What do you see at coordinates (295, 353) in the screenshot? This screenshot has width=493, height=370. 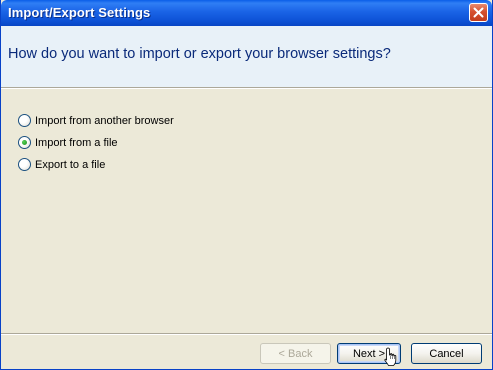 I see `back-button: < Back` at bounding box center [295, 353].